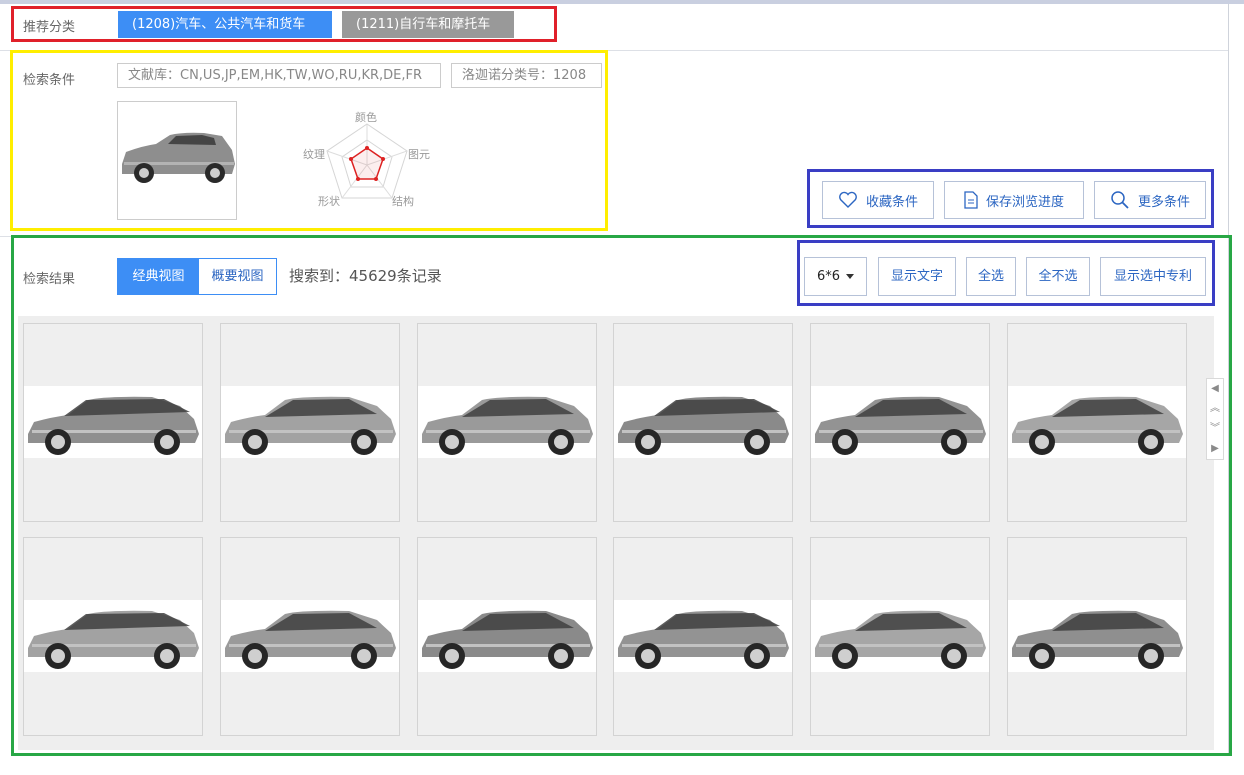 Image resolution: width=1244 pixels, height=775 pixels. I want to click on highlight-actions, so click(1010, 198).